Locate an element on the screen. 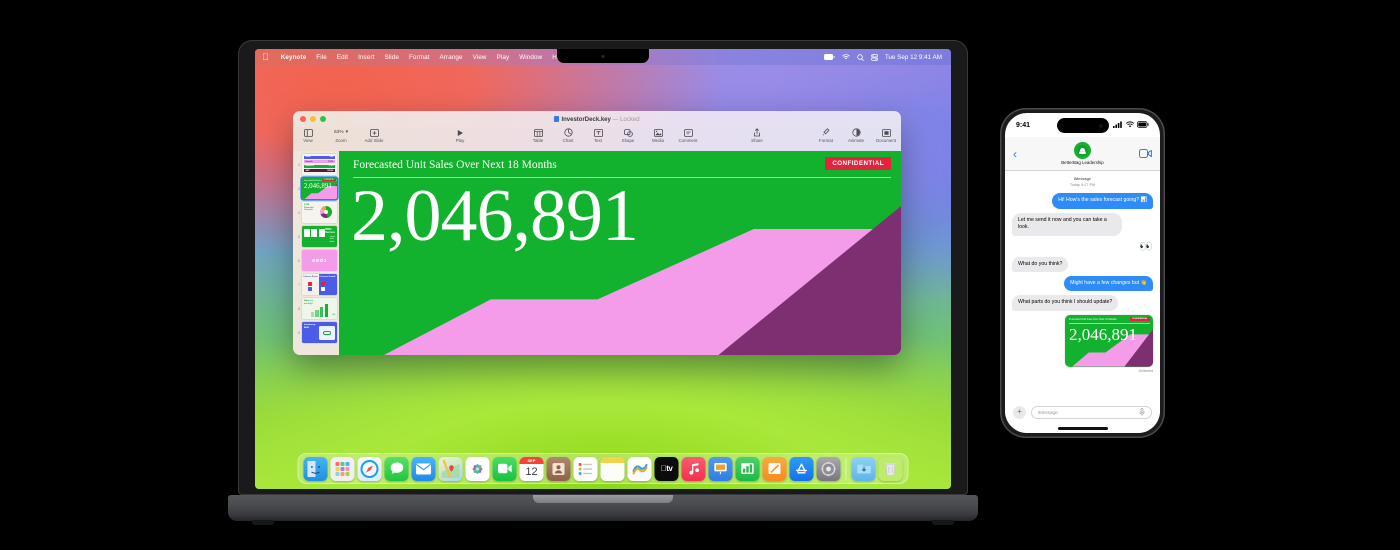 The width and height of the screenshot is (1400, 550). list-item: 6 BB♻2 is located at coordinates (316, 260).